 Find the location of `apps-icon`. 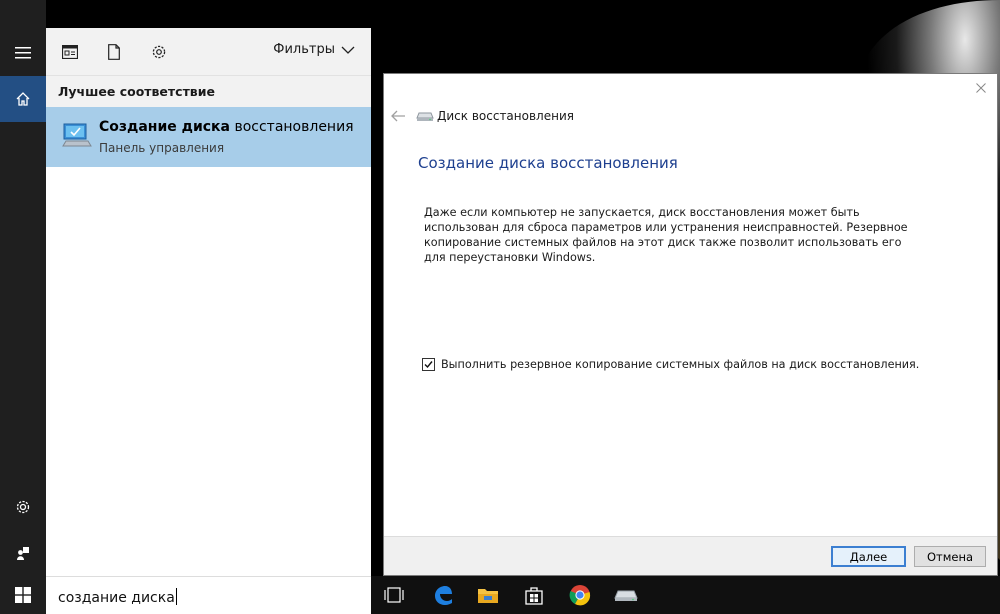

apps-icon is located at coordinates (70, 52).